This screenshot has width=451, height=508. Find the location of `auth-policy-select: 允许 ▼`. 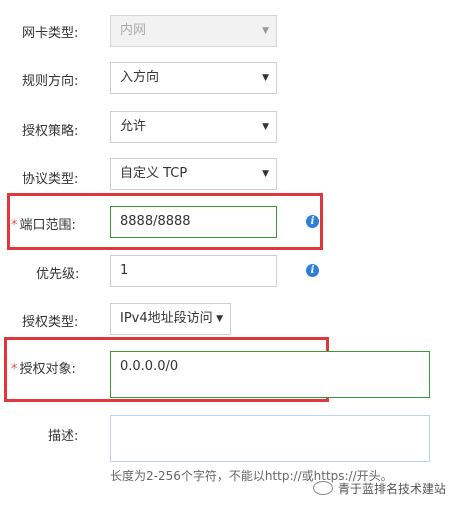

auth-policy-select: 允许 ▼ is located at coordinates (193, 127).